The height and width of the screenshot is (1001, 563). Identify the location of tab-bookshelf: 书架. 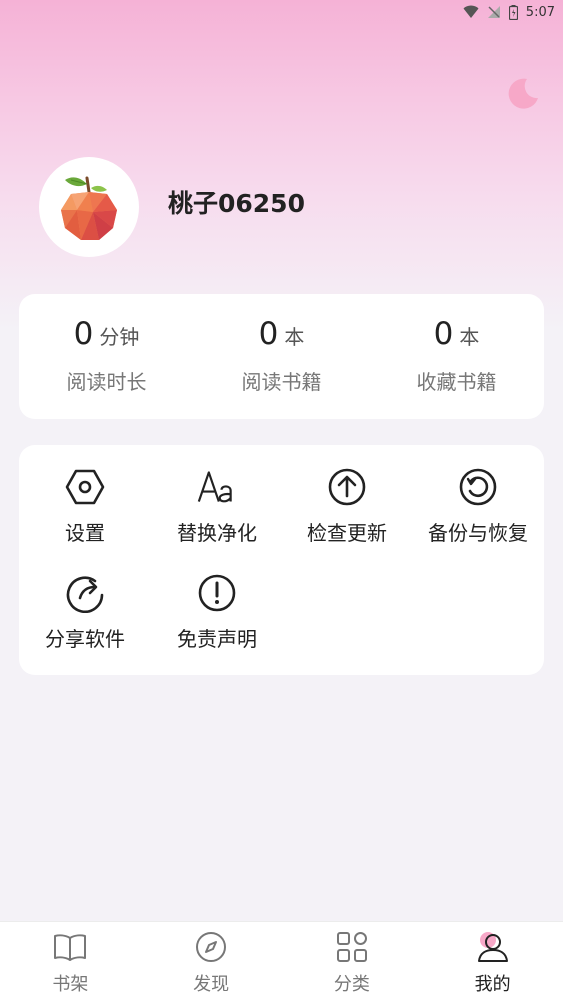
(70, 961).